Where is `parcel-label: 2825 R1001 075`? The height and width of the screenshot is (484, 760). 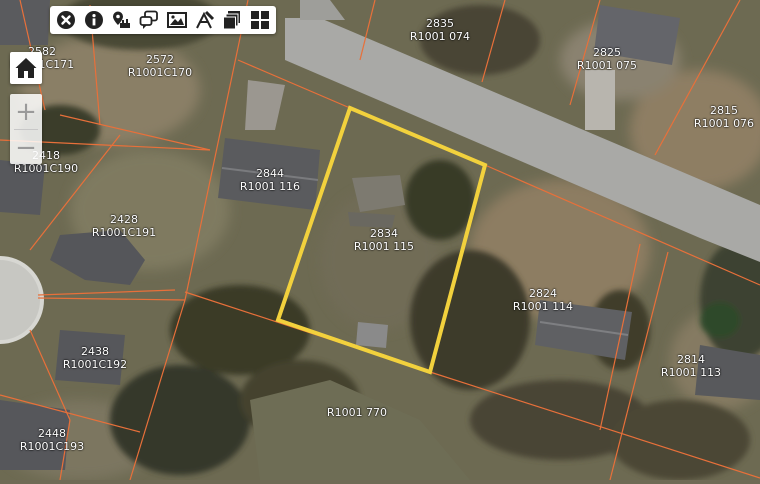 parcel-label: 2825 R1001 075 is located at coordinates (607, 59).